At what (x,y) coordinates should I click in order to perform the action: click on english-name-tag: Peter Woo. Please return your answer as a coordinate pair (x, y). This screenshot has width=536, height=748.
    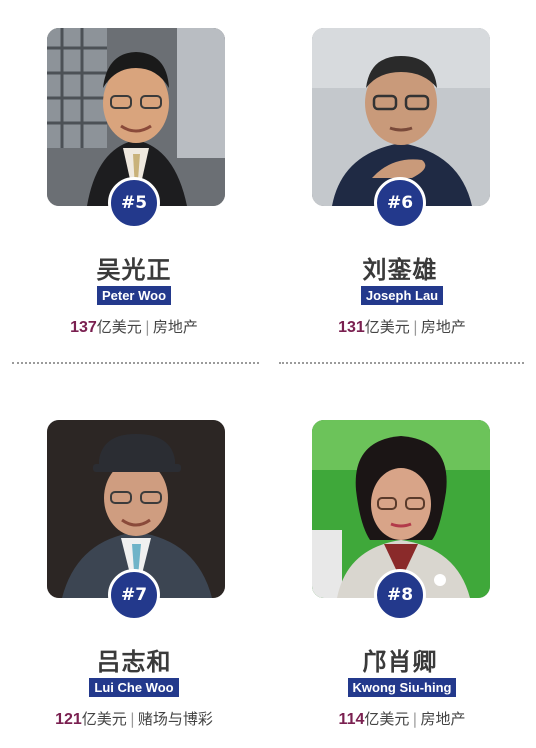
    Looking at the image, I should click on (134, 295).